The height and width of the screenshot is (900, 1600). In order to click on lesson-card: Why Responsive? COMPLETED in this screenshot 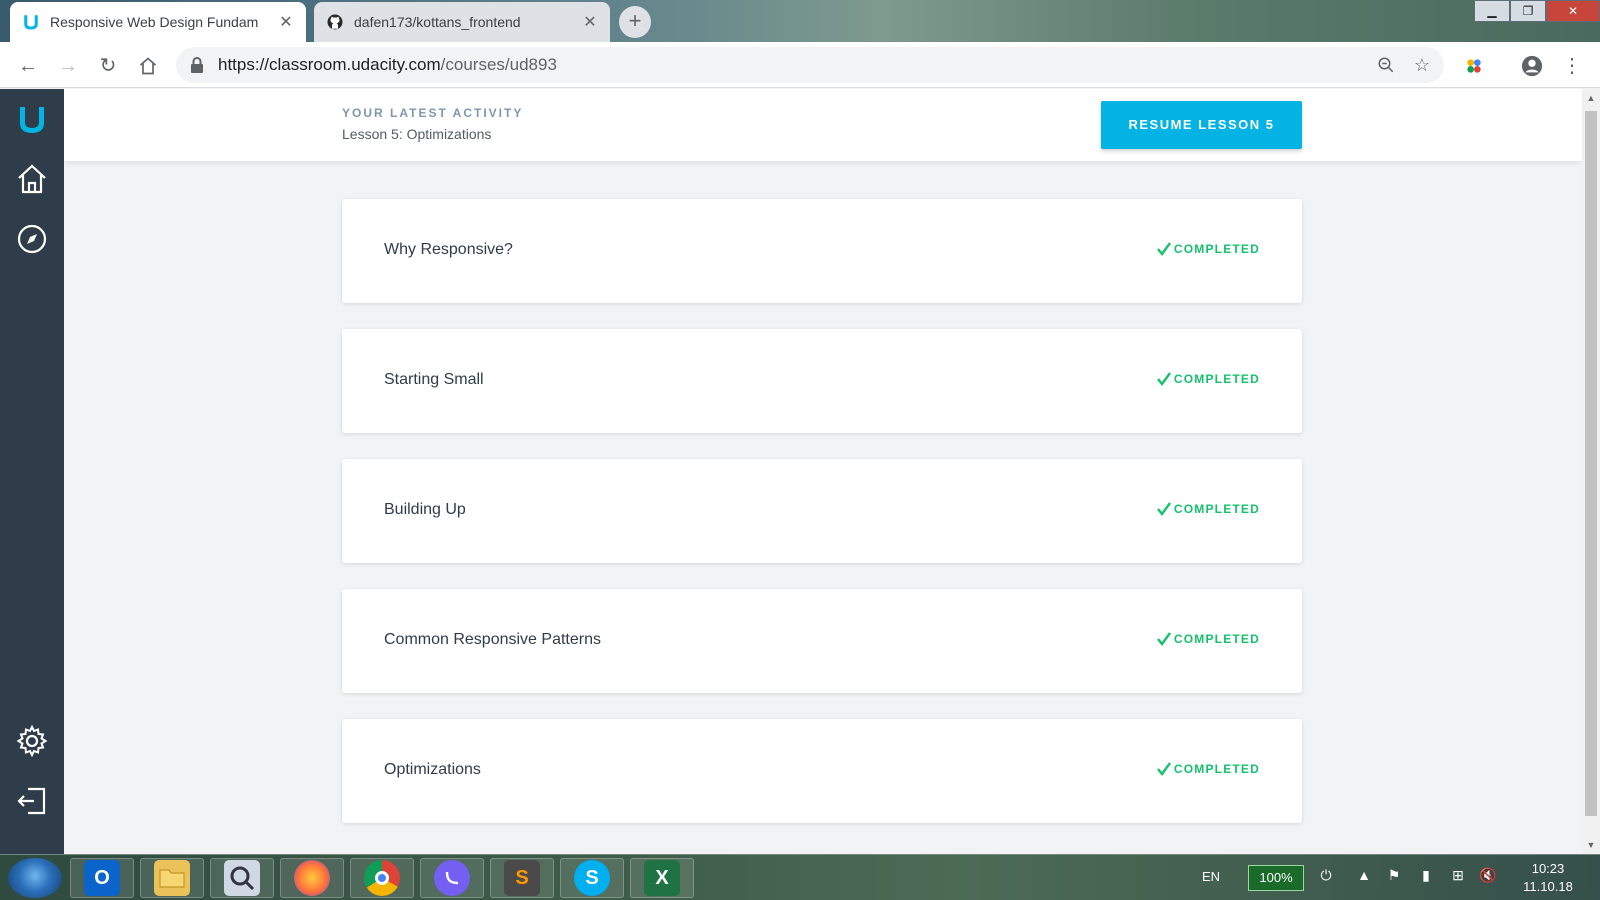, I will do `click(822, 251)`.